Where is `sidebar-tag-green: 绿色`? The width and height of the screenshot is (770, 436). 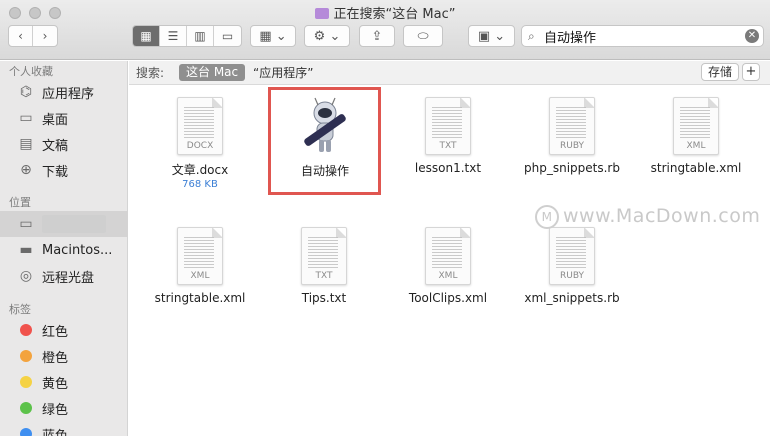 sidebar-tag-green: 绿色 is located at coordinates (64, 408).